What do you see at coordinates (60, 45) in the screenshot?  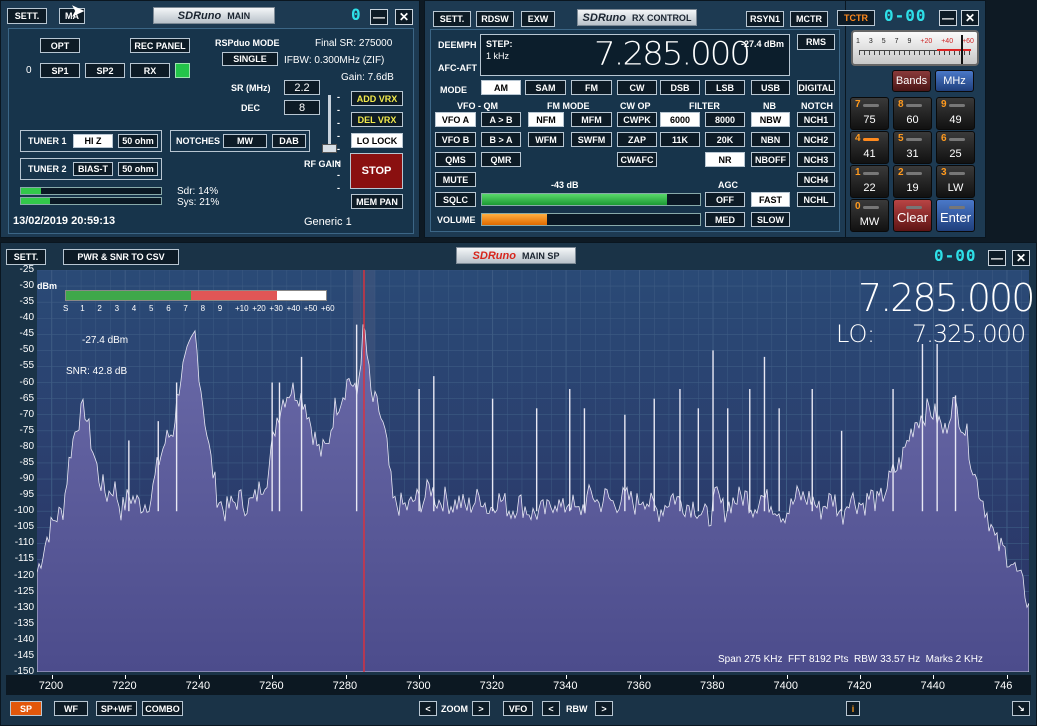 I see `opt-button: OPT` at bounding box center [60, 45].